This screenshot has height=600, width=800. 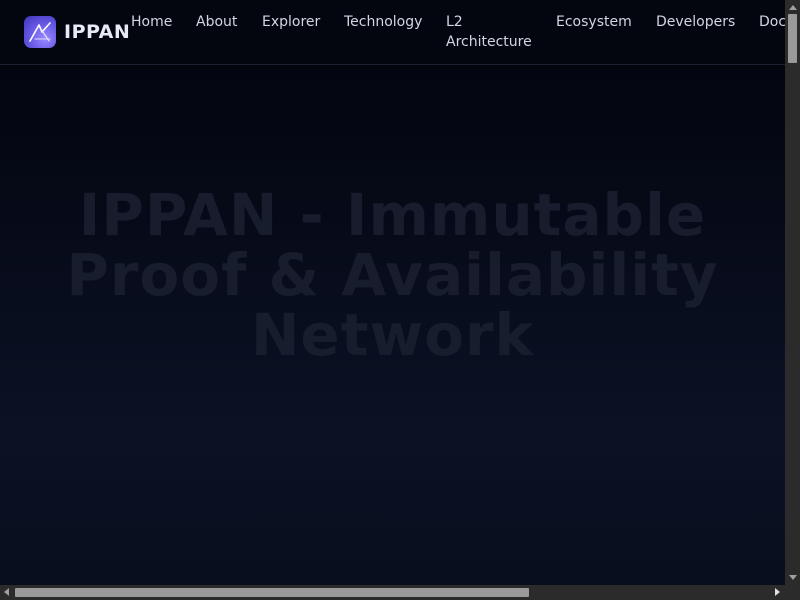 What do you see at coordinates (216, 22) in the screenshot?
I see `nav-about: About` at bounding box center [216, 22].